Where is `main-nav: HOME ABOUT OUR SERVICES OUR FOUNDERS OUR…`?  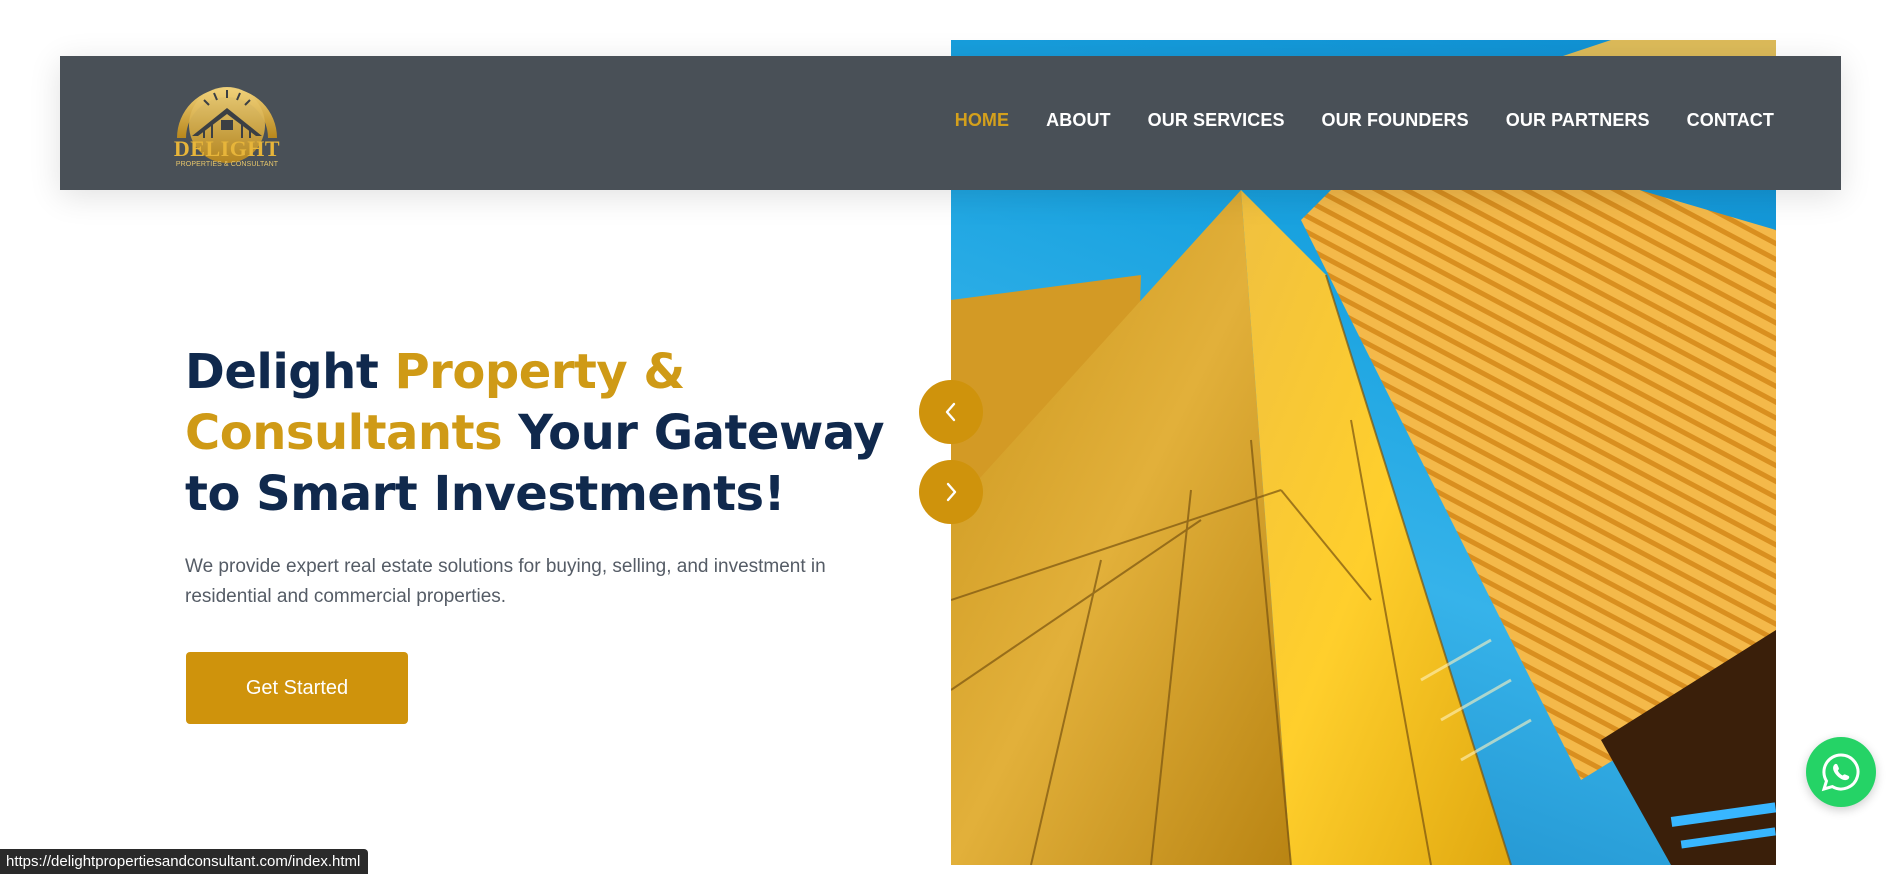
main-nav: HOME ABOUT OUR SERVICES OUR FOUNDERS OUR… is located at coordinates (1364, 120).